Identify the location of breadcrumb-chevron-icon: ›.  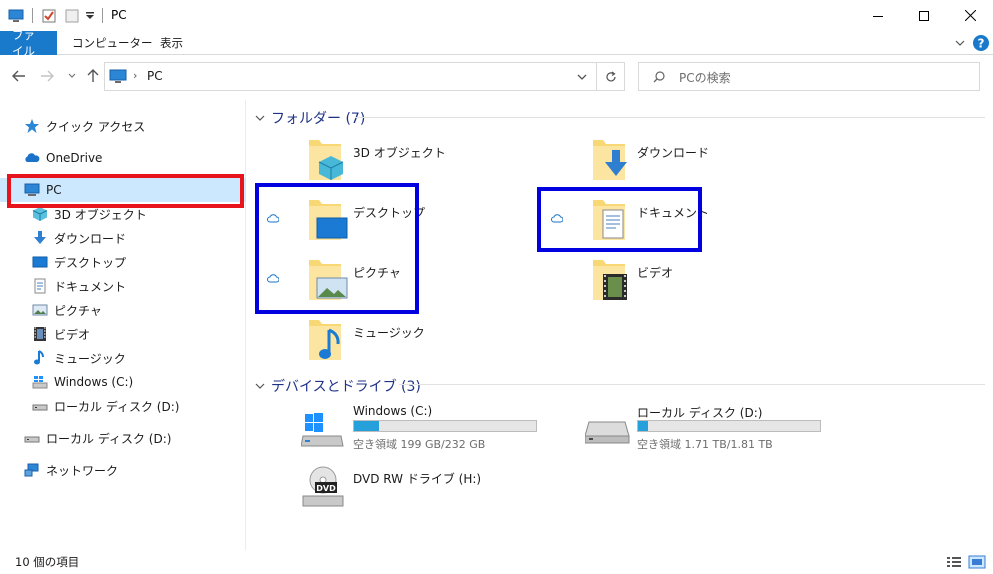
(135, 75).